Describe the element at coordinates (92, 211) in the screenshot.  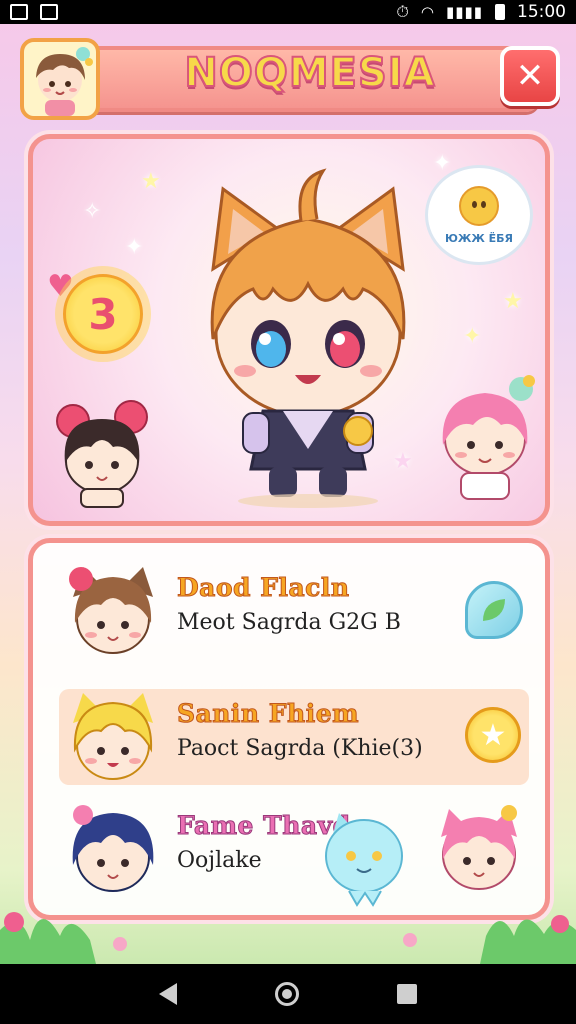
I see `sparkle-icon: ✧` at that location.